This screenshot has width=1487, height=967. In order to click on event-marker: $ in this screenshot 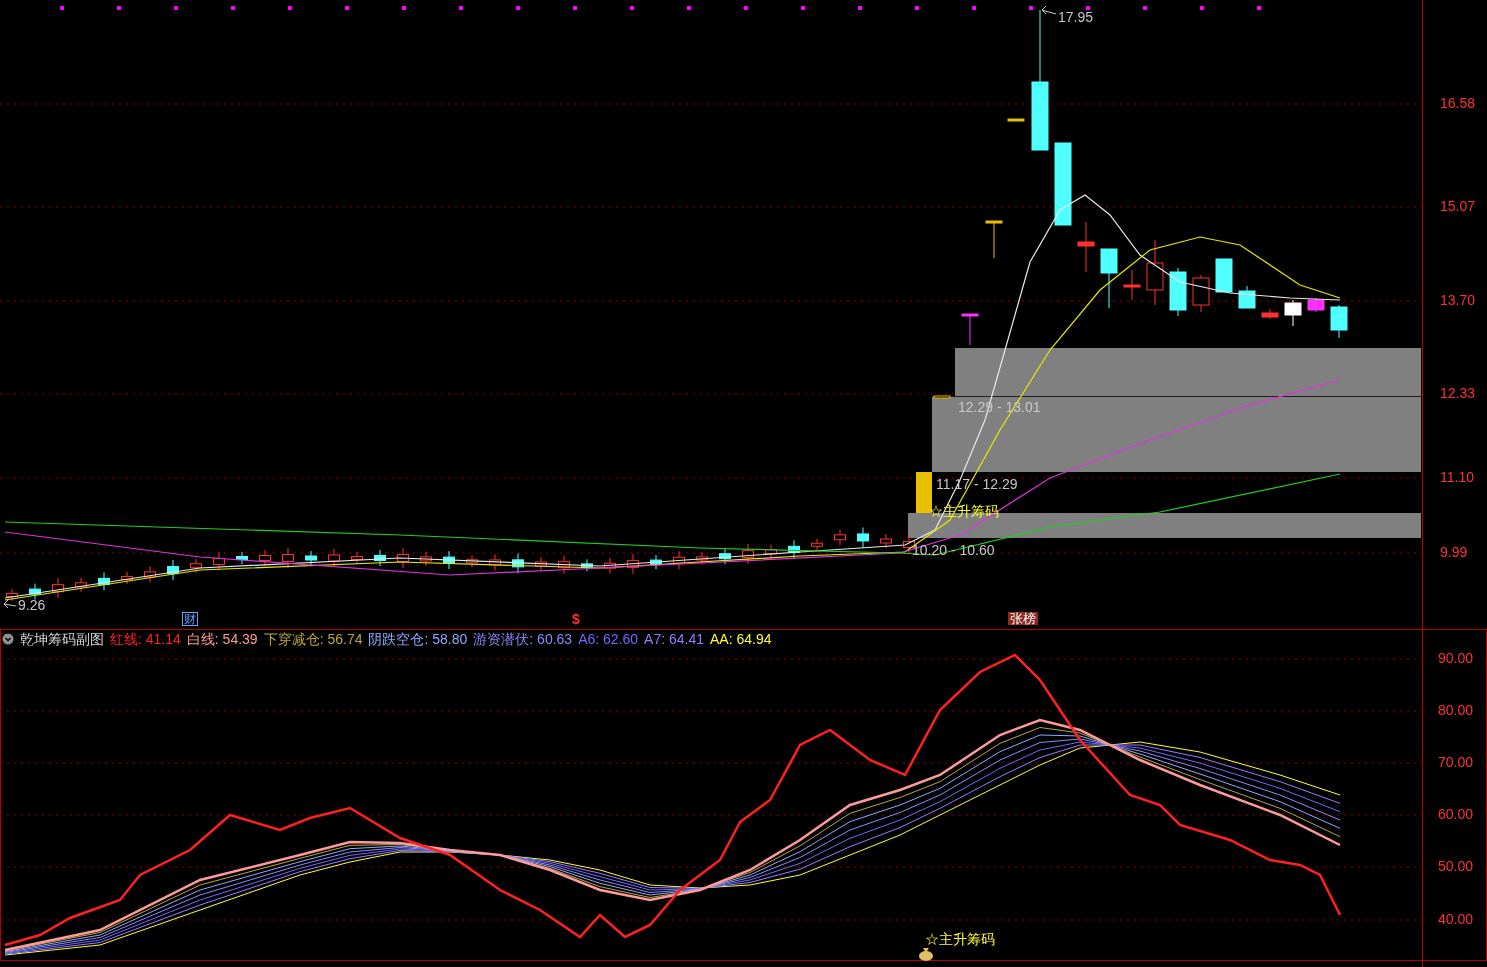, I will do `click(576, 619)`.